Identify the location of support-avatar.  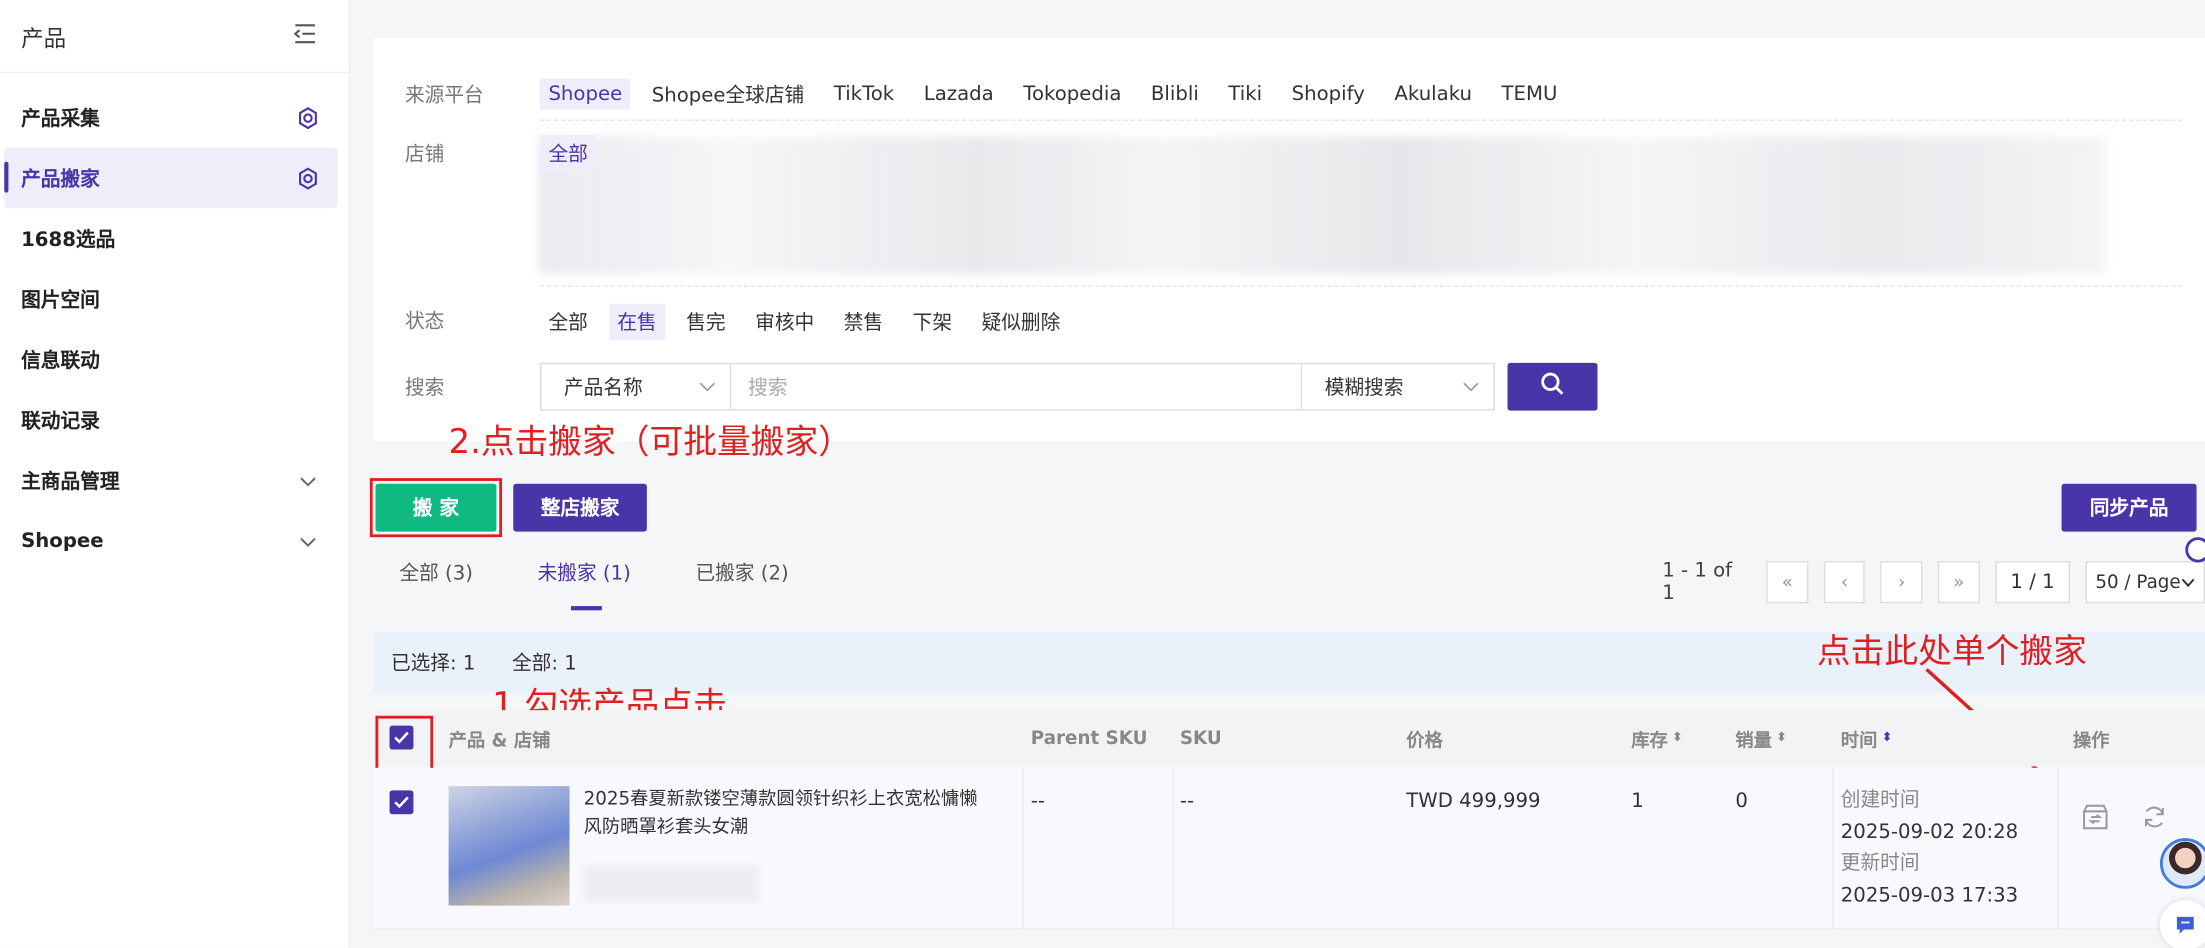
(2182, 863).